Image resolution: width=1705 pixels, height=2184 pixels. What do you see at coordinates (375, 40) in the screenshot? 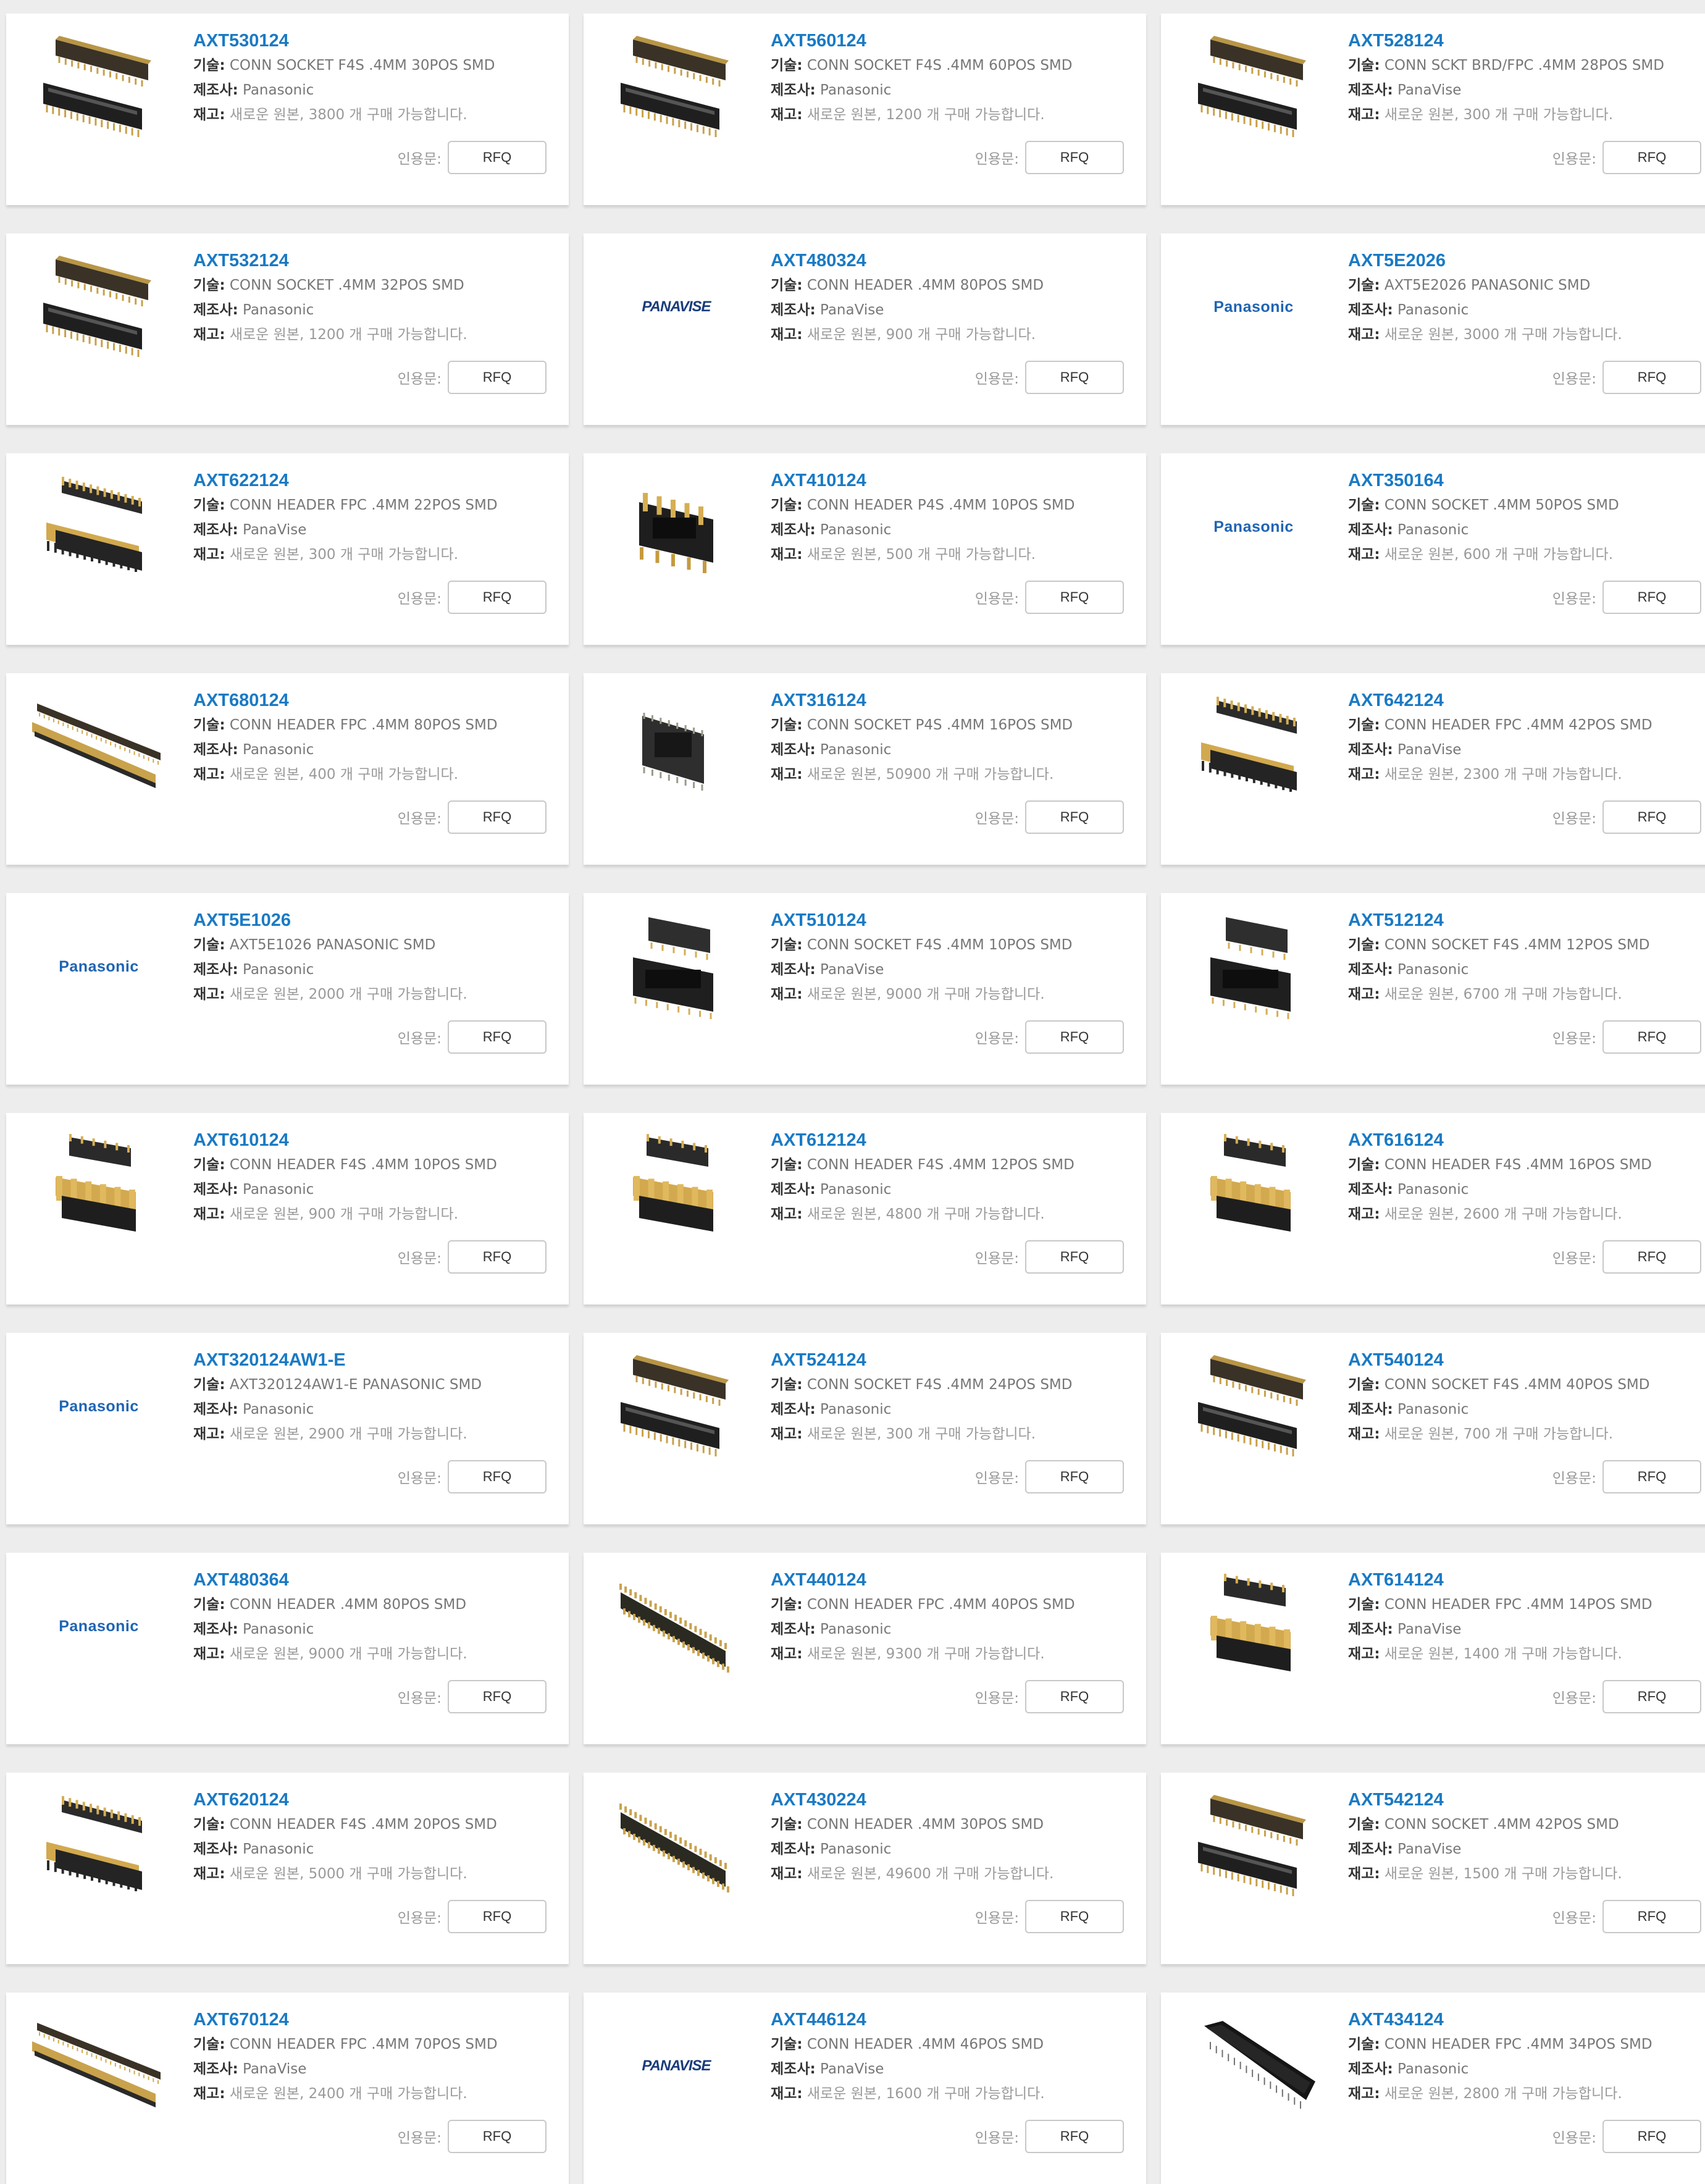
I see `part-number-link: AXT530124` at bounding box center [375, 40].